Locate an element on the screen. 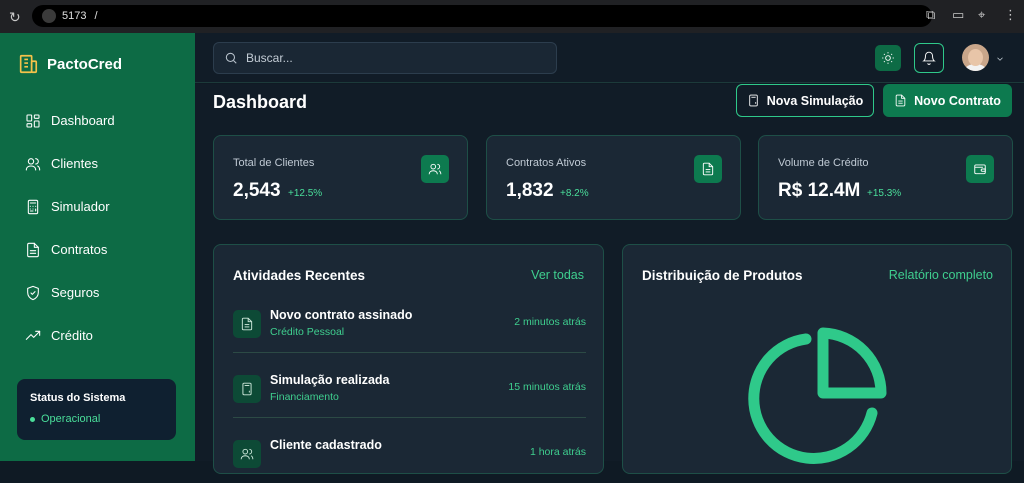  sidebar-item-seguros: Seguros is located at coordinates (97, 292).